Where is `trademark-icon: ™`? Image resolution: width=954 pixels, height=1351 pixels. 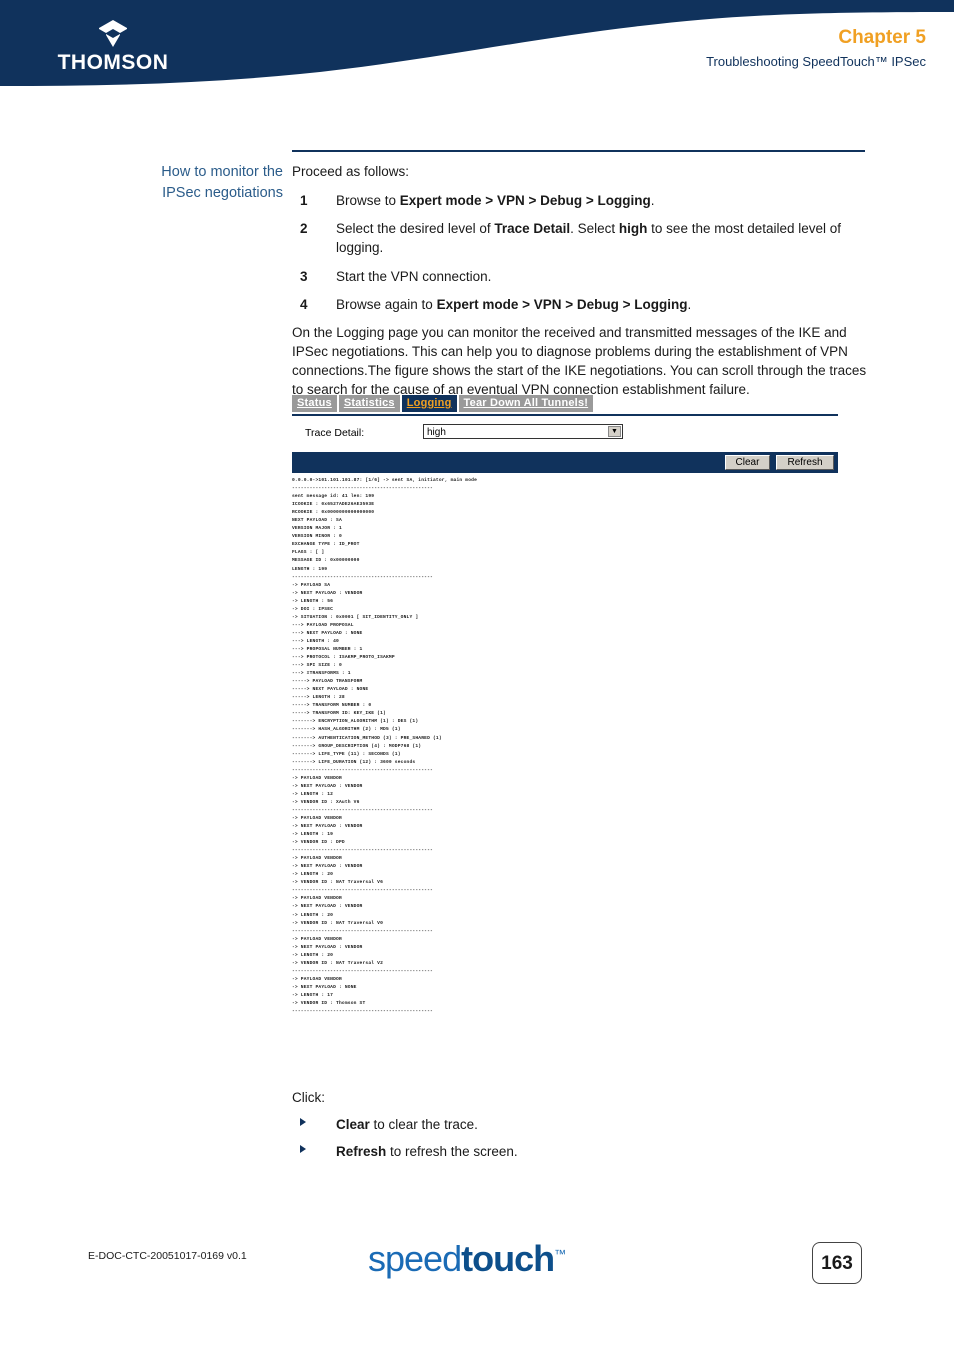
trademark-icon: ™ is located at coordinates (560, 1254).